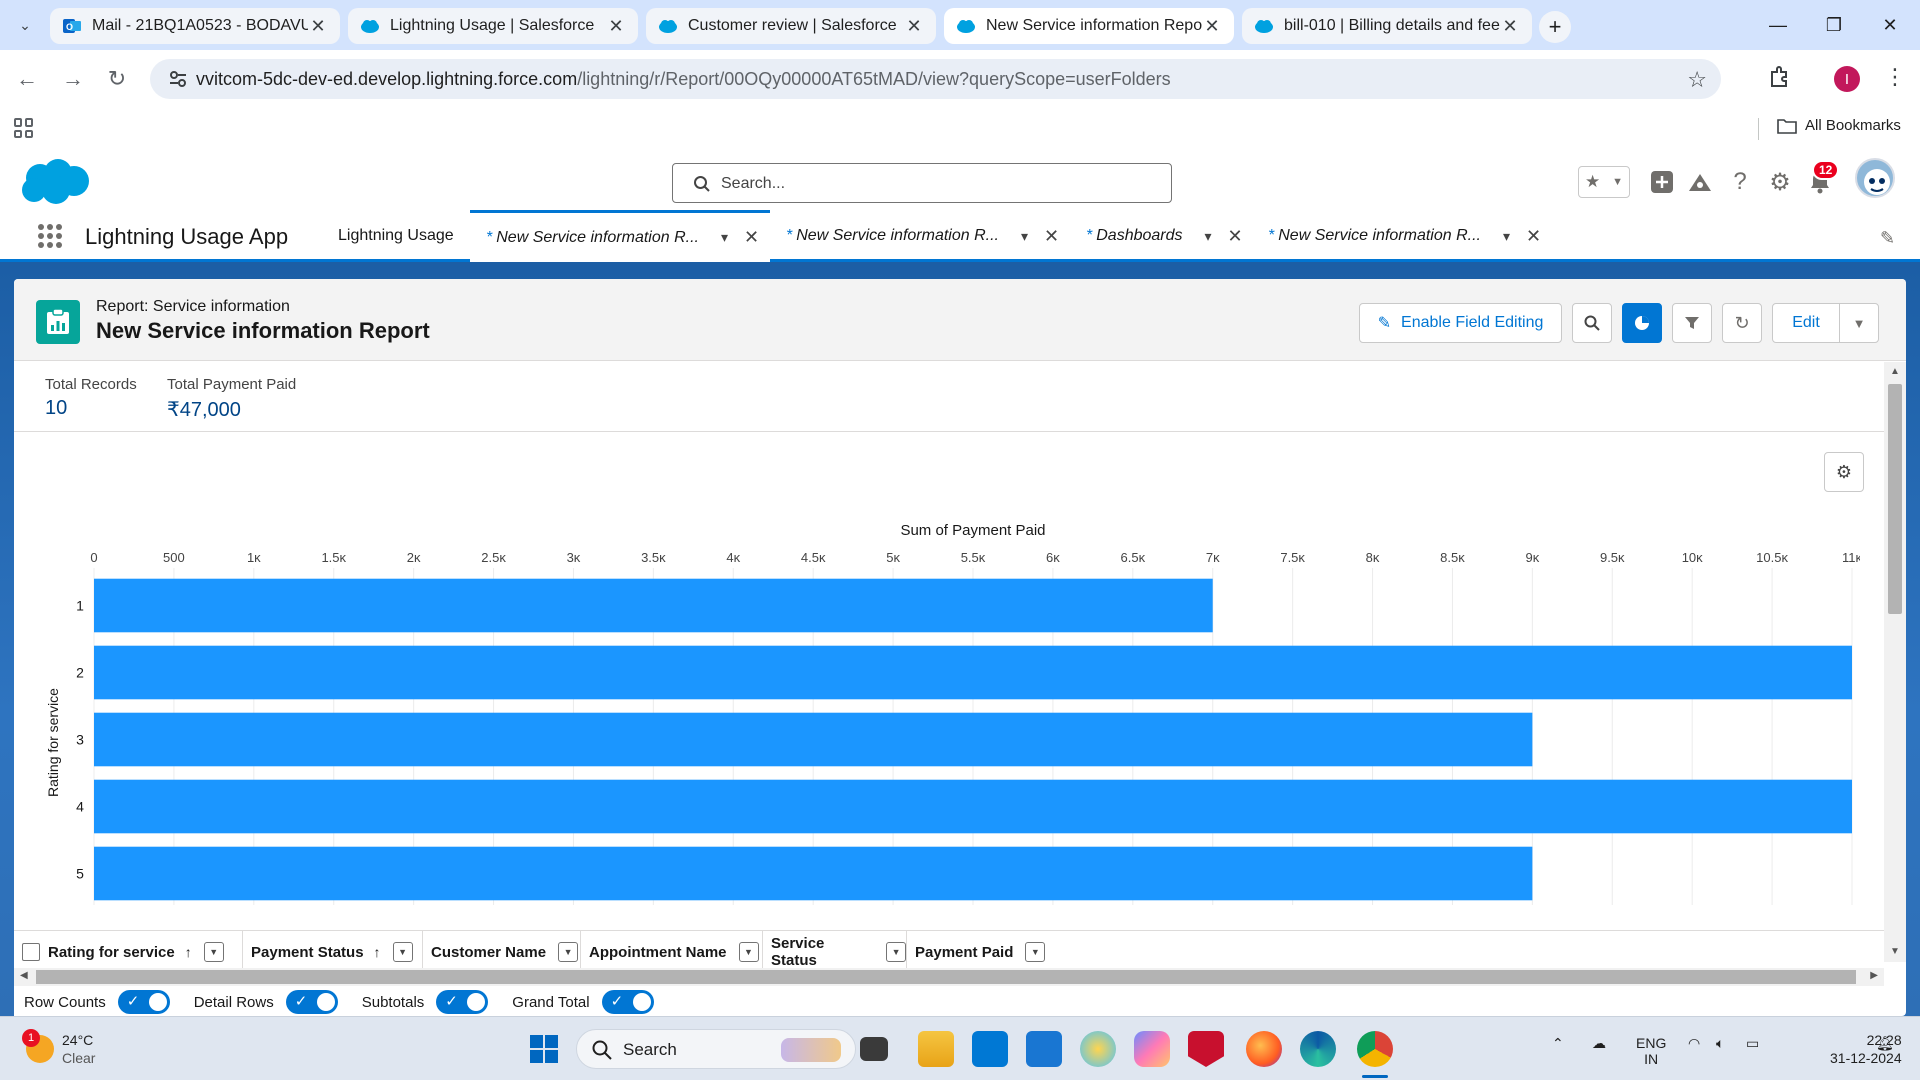 The width and height of the screenshot is (1920, 1080). What do you see at coordinates (672, 952) in the screenshot?
I see `column-header-appointment-name: Appointment Name ▼` at bounding box center [672, 952].